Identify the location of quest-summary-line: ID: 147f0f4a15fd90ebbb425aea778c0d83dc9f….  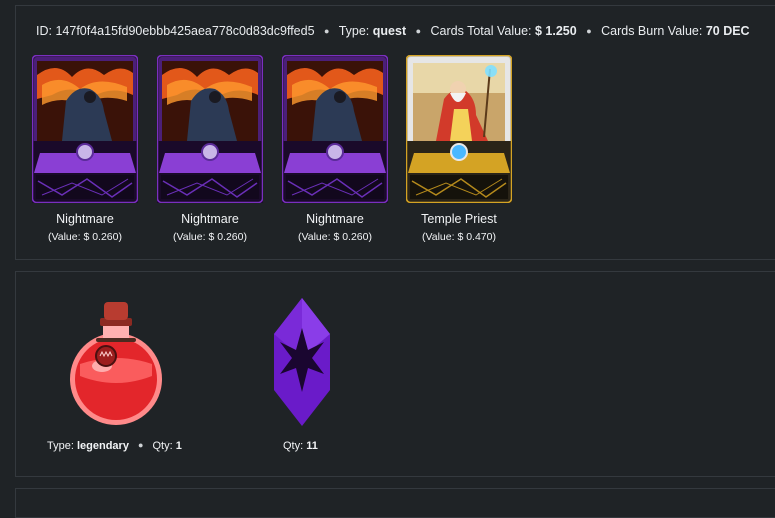
(393, 31).